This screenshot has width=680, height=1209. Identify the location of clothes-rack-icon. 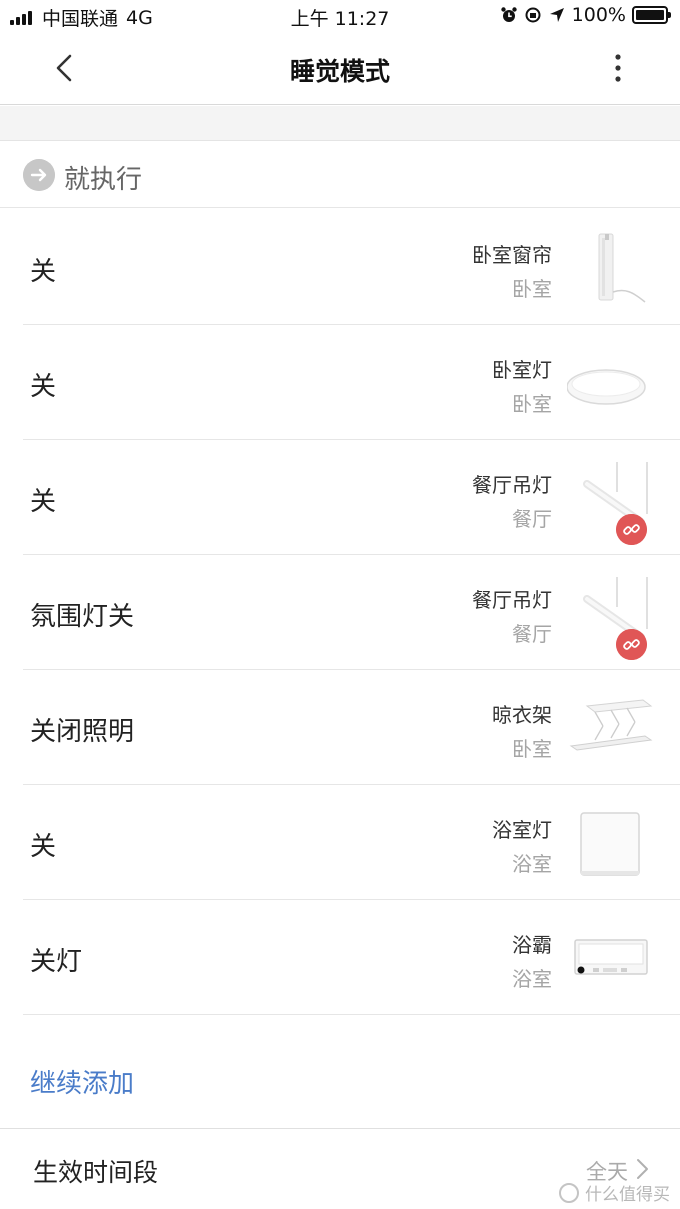
(611, 725).